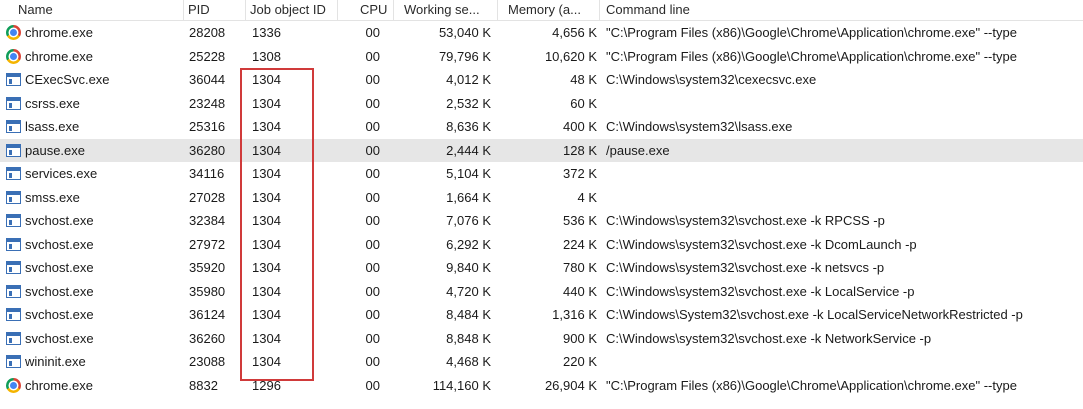 The height and width of the screenshot is (409, 1083). I want to click on process-working-set: 2,444 K, so click(468, 150).